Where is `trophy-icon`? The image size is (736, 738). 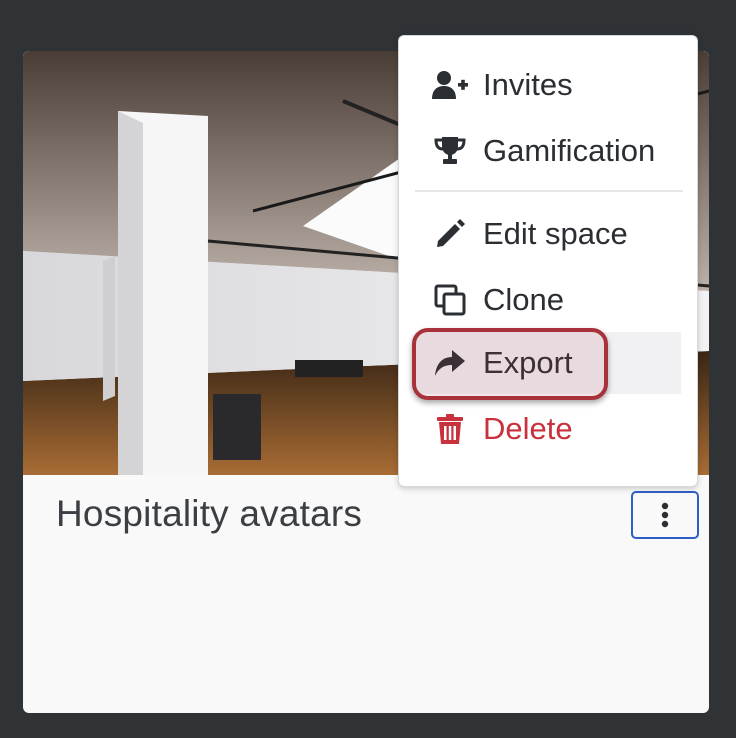
trophy-icon is located at coordinates (450, 151).